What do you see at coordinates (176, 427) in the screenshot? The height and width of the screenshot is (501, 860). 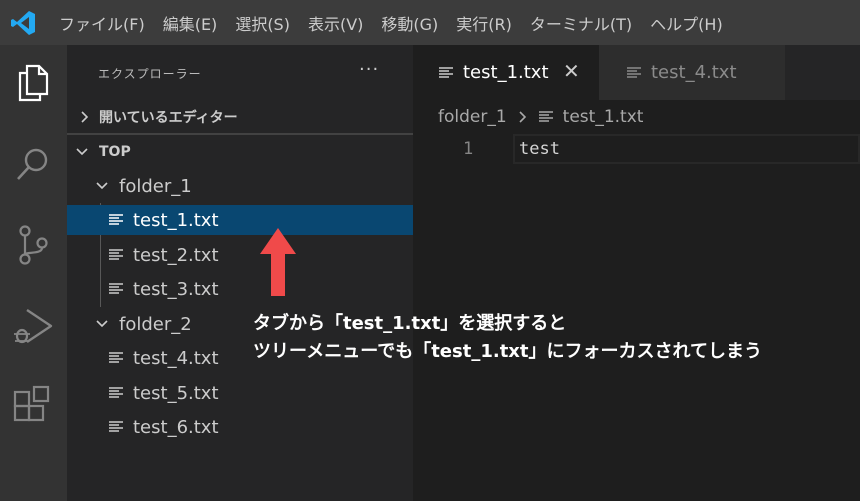 I see `file-label: test_6.txt` at bounding box center [176, 427].